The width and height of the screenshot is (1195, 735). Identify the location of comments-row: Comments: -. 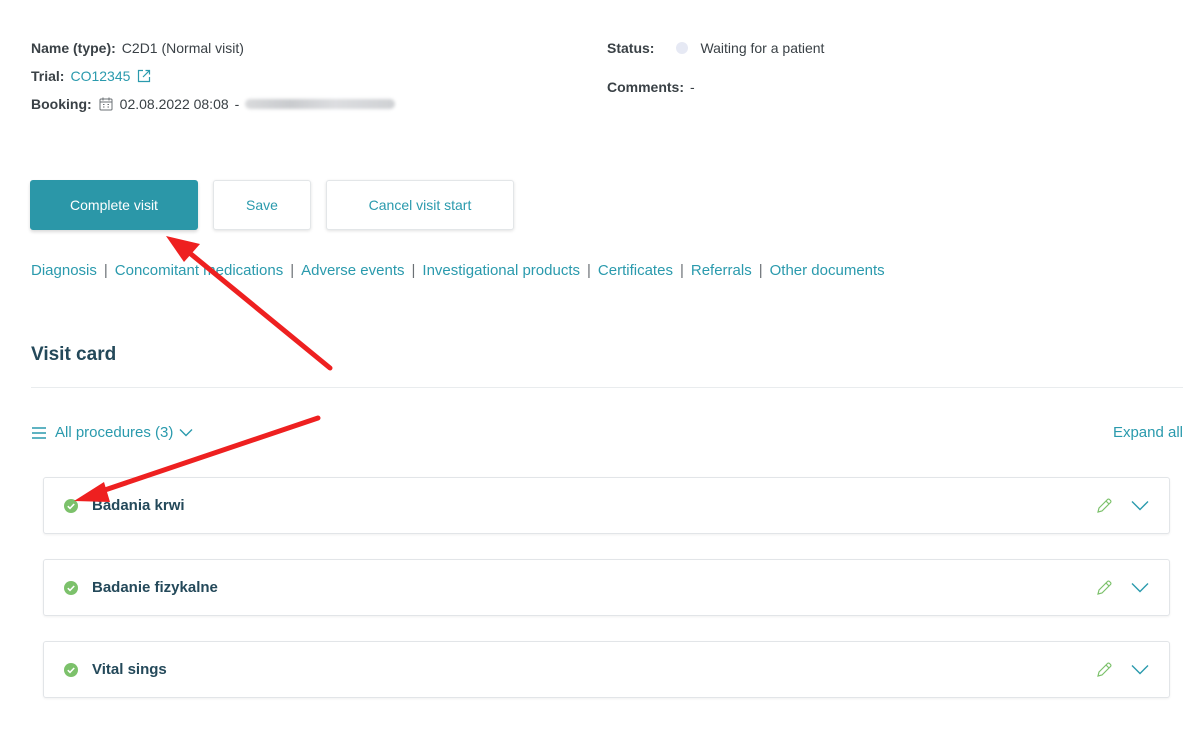
(715, 87).